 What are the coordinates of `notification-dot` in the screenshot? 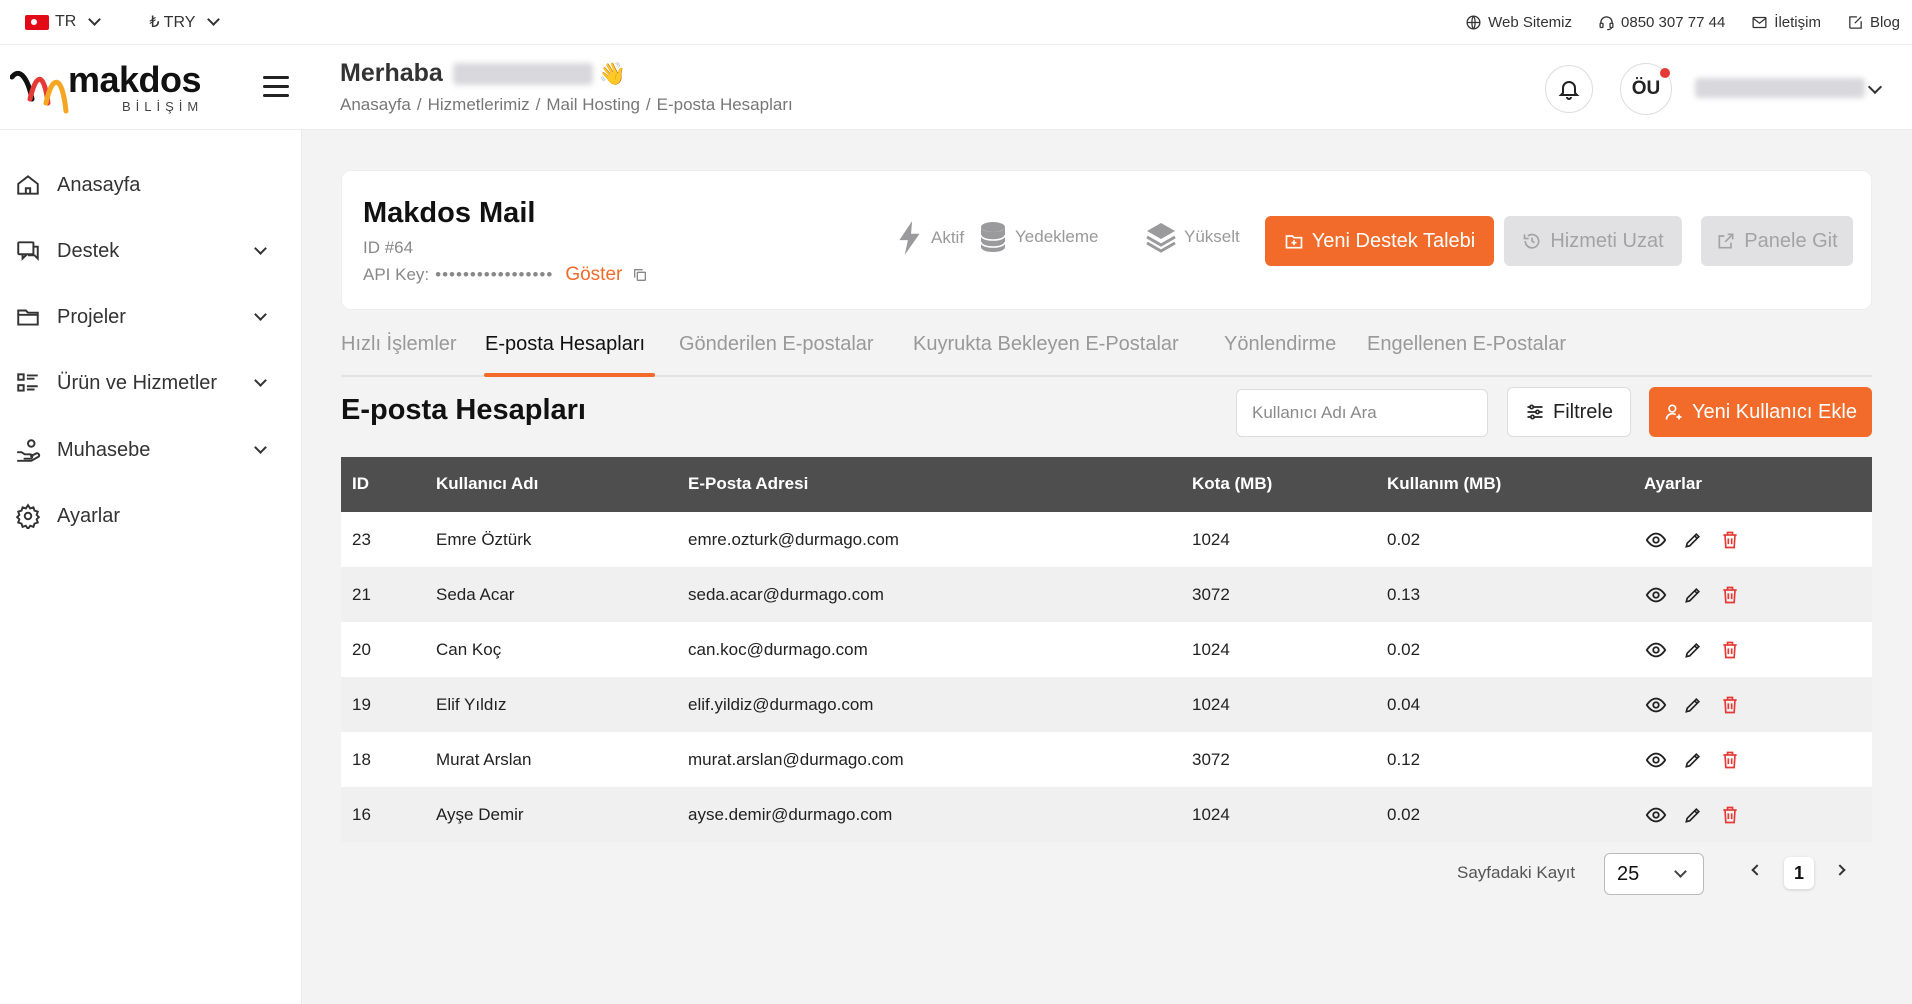 It's located at (1665, 73).